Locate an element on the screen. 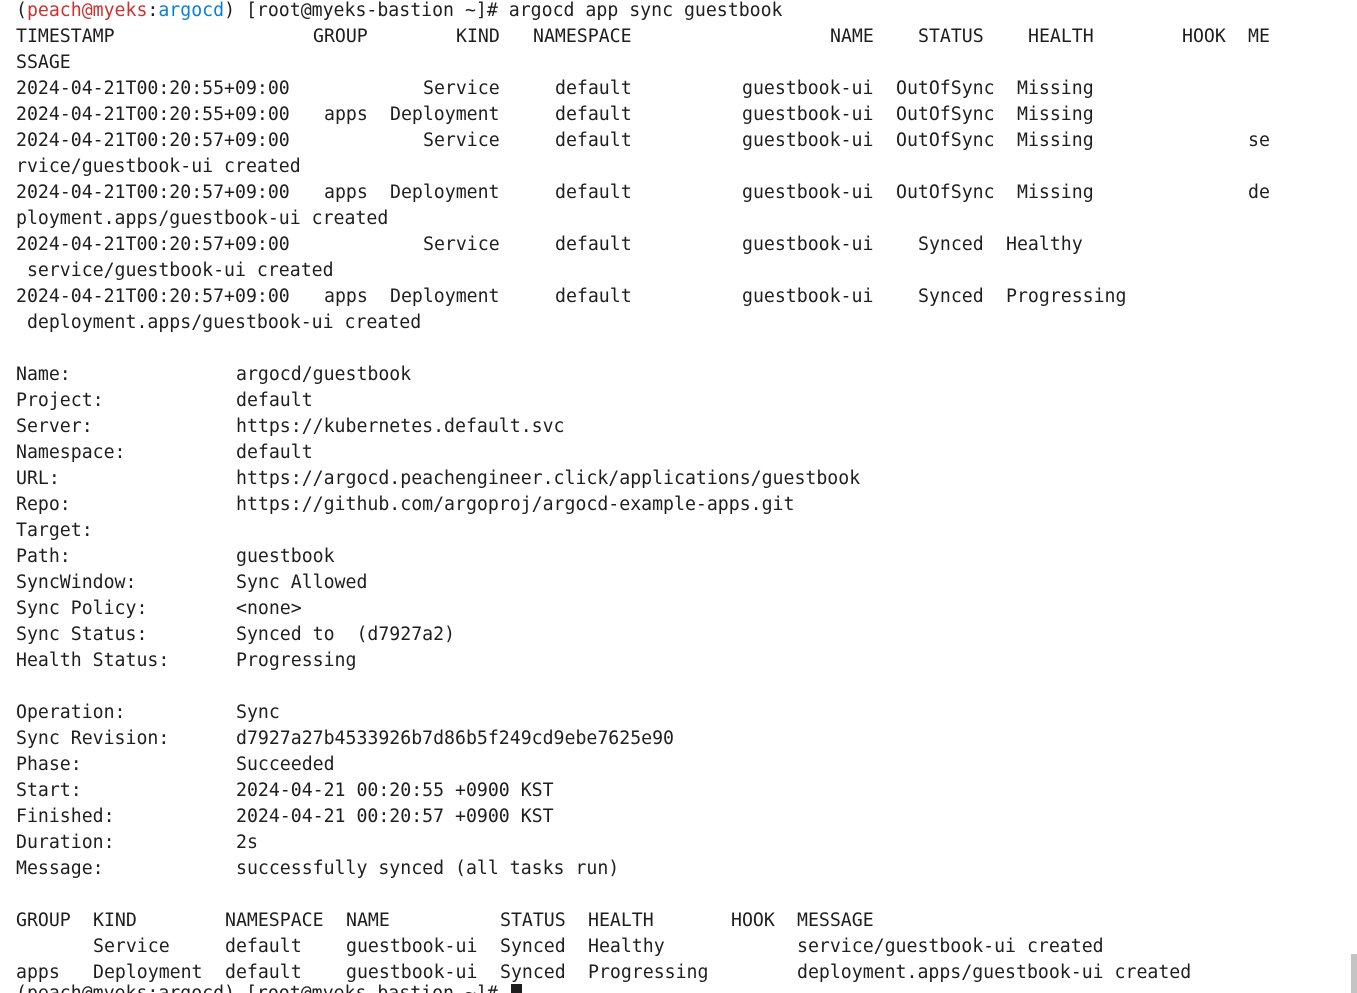  command-text: argocd app sync guestbook is located at coordinates (645, 10).